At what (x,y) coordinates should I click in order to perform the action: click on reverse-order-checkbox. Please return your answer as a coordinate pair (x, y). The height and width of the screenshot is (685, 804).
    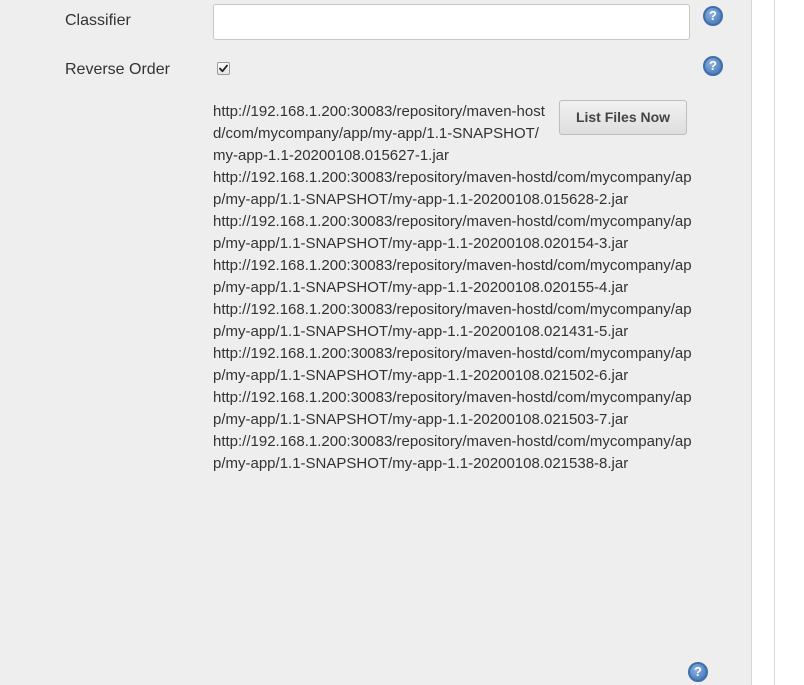
    Looking at the image, I should click on (223, 68).